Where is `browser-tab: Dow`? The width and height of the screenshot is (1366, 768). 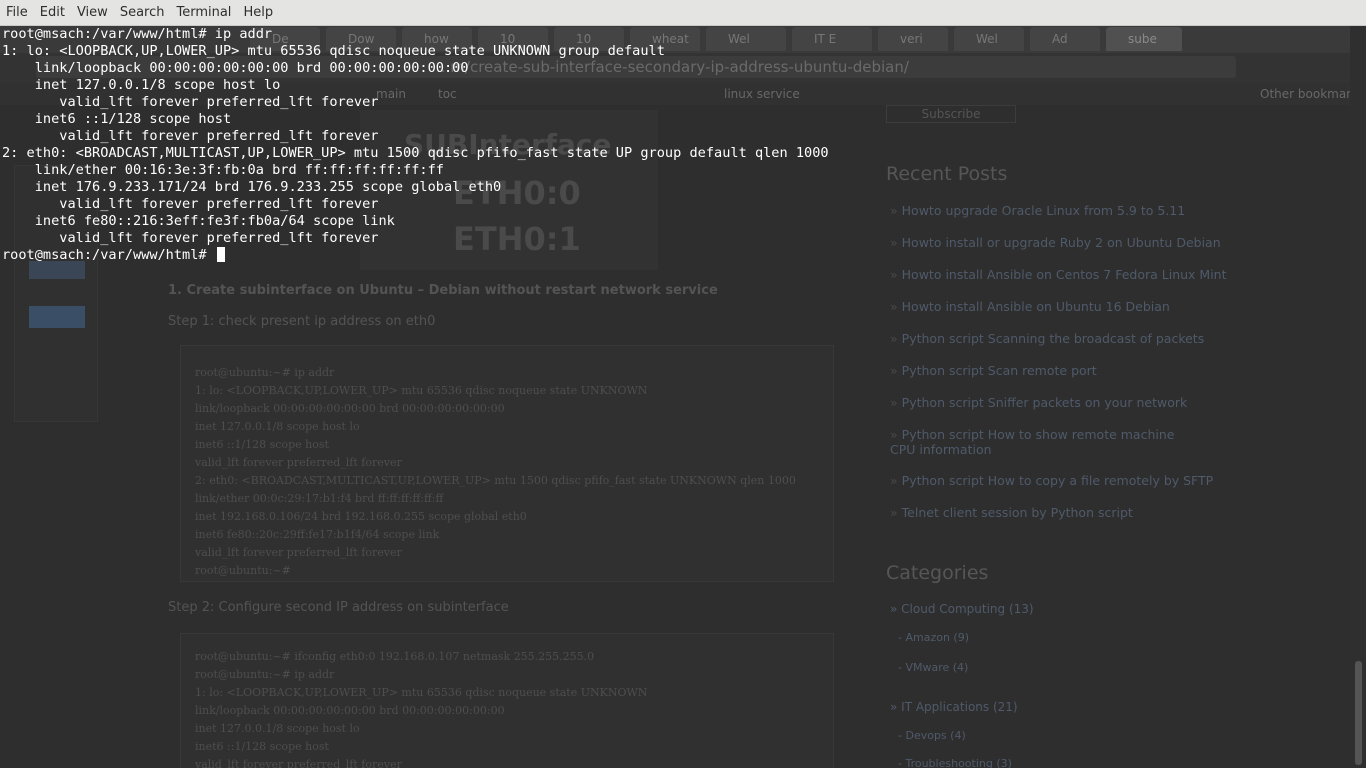
browser-tab: Dow is located at coordinates (361, 39).